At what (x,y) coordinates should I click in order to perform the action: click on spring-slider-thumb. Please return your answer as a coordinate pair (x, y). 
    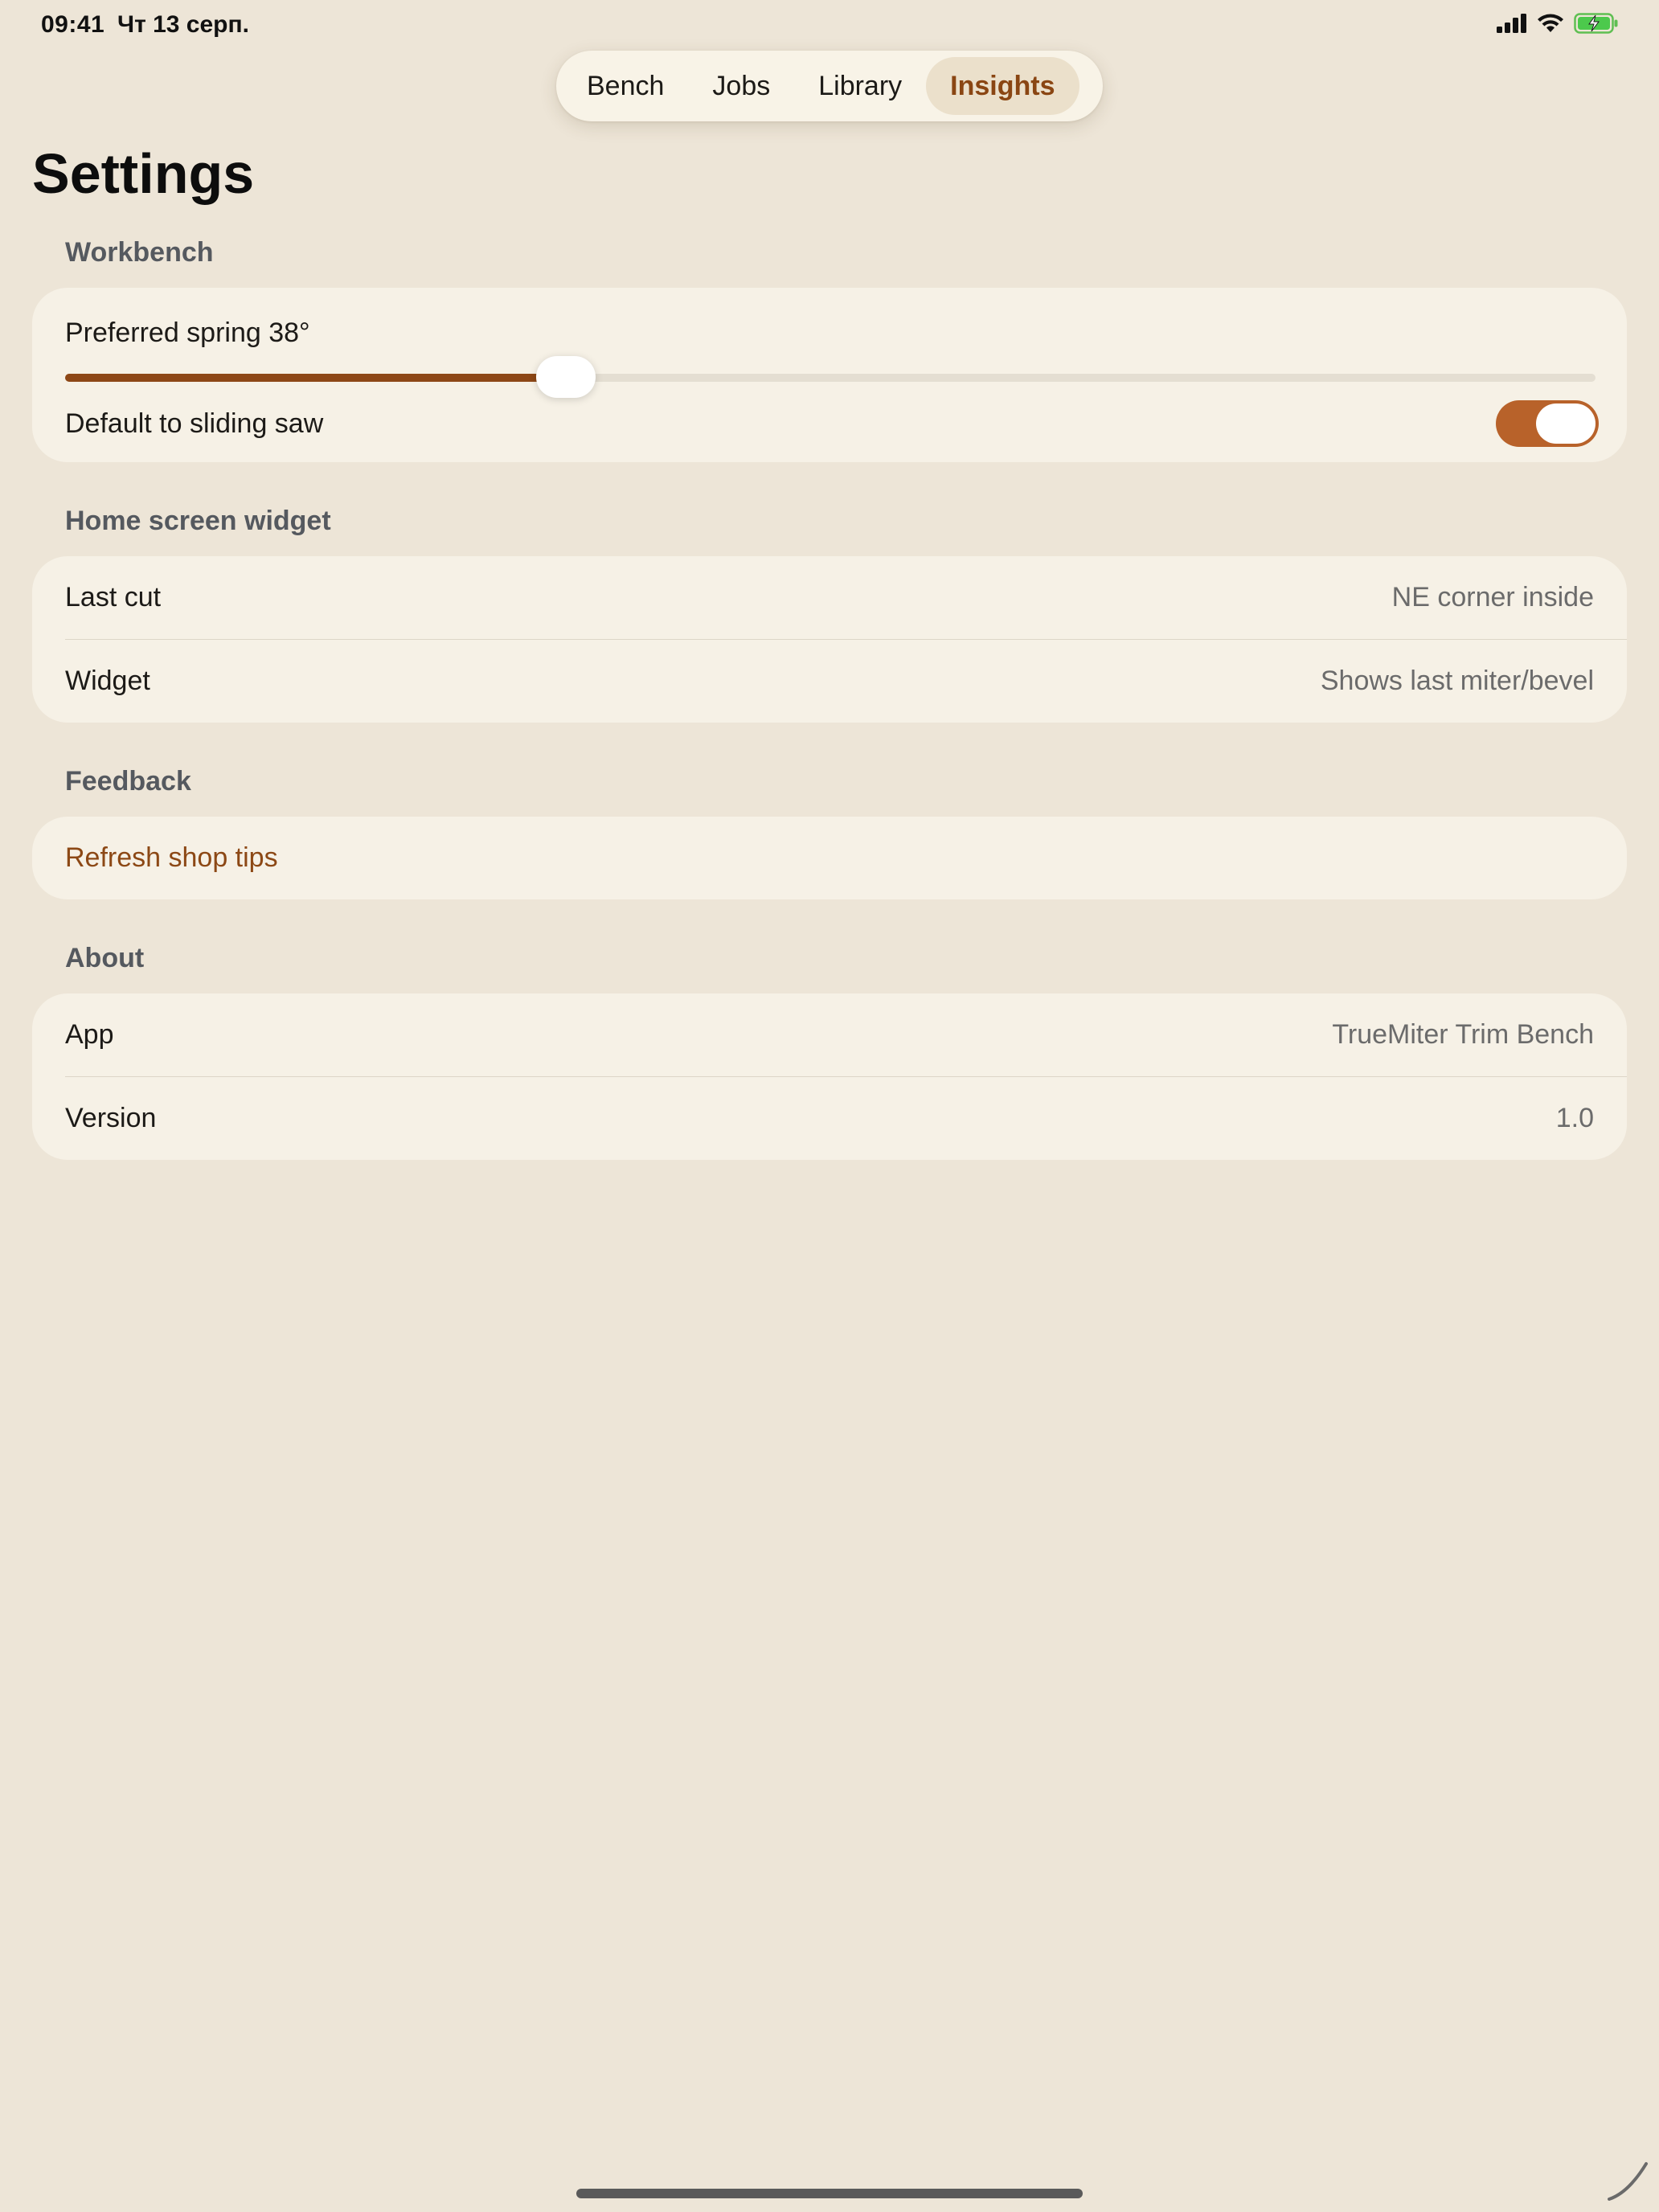
    Looking at the image, I should click on (565, 377).